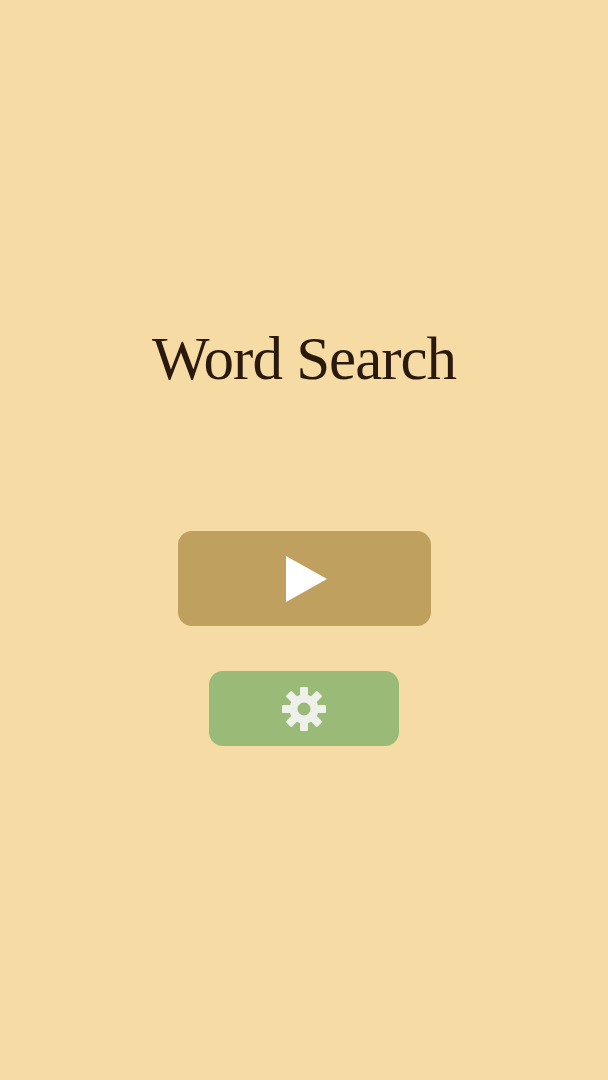  I want to click on play-icon, so click(306, 578).